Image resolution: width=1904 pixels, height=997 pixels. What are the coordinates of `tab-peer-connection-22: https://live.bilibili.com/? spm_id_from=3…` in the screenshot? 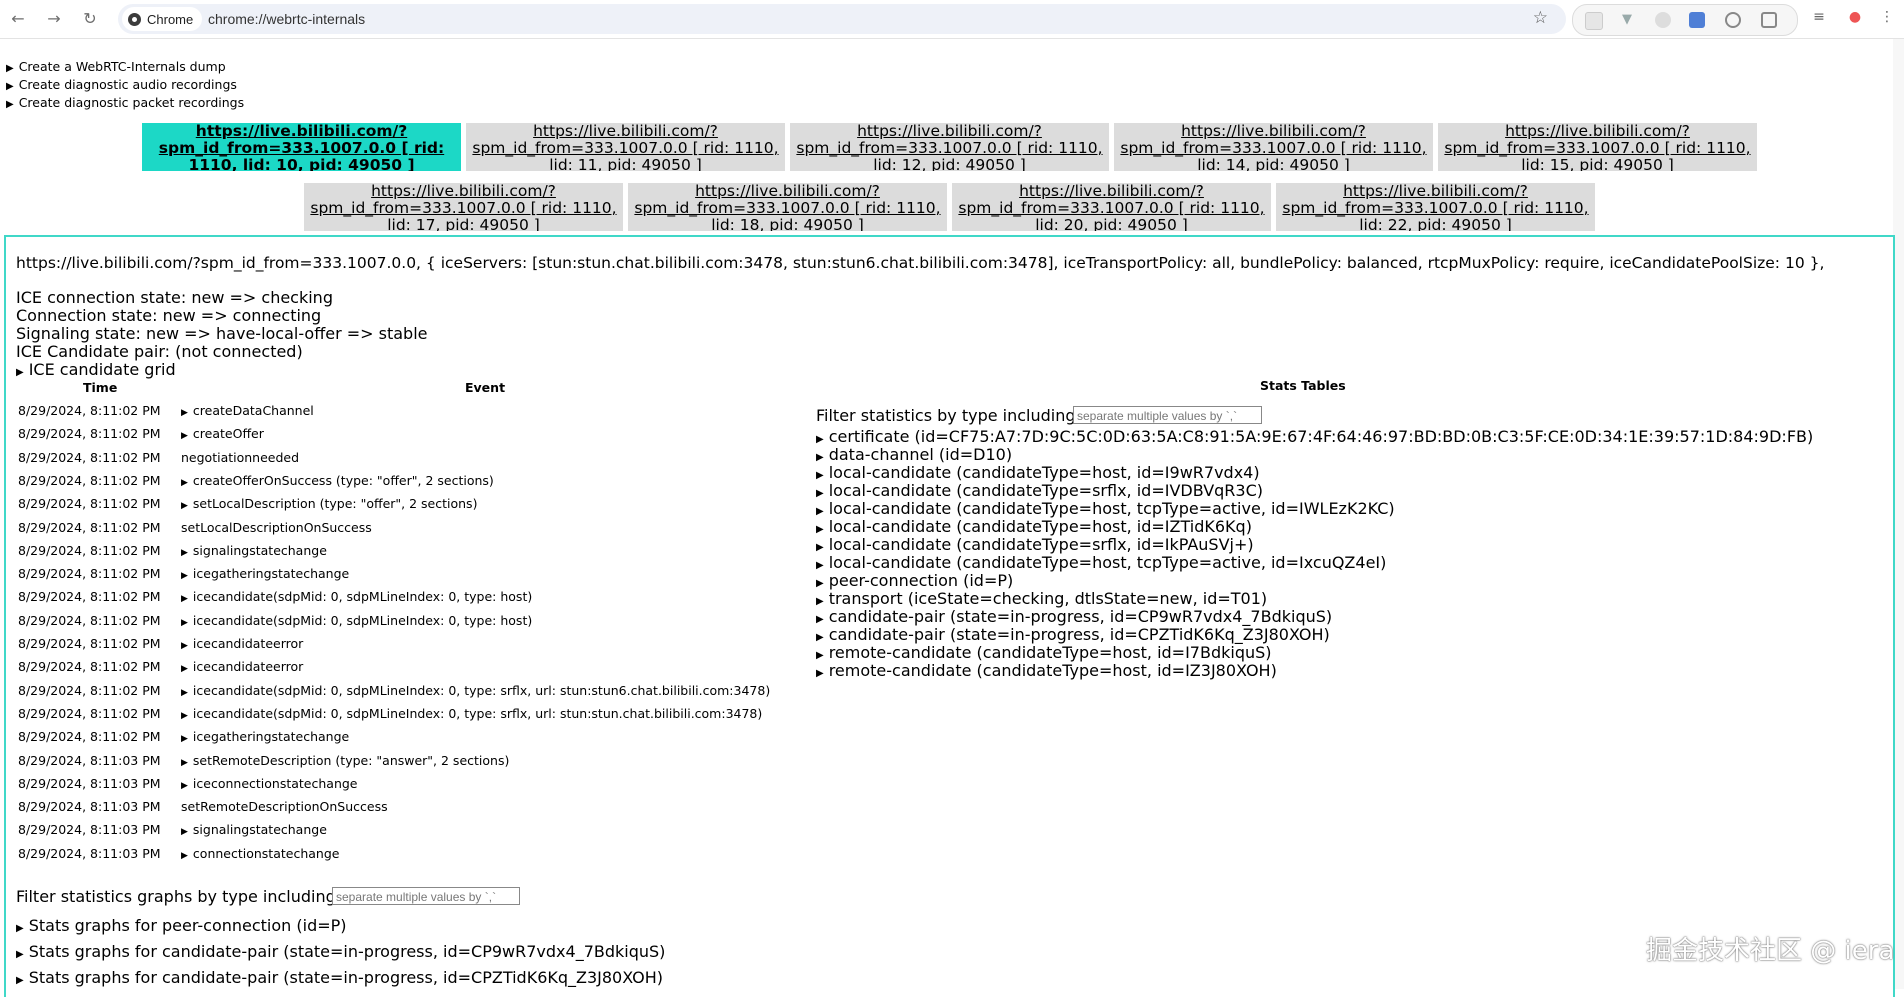 It's located at (1435, 207).